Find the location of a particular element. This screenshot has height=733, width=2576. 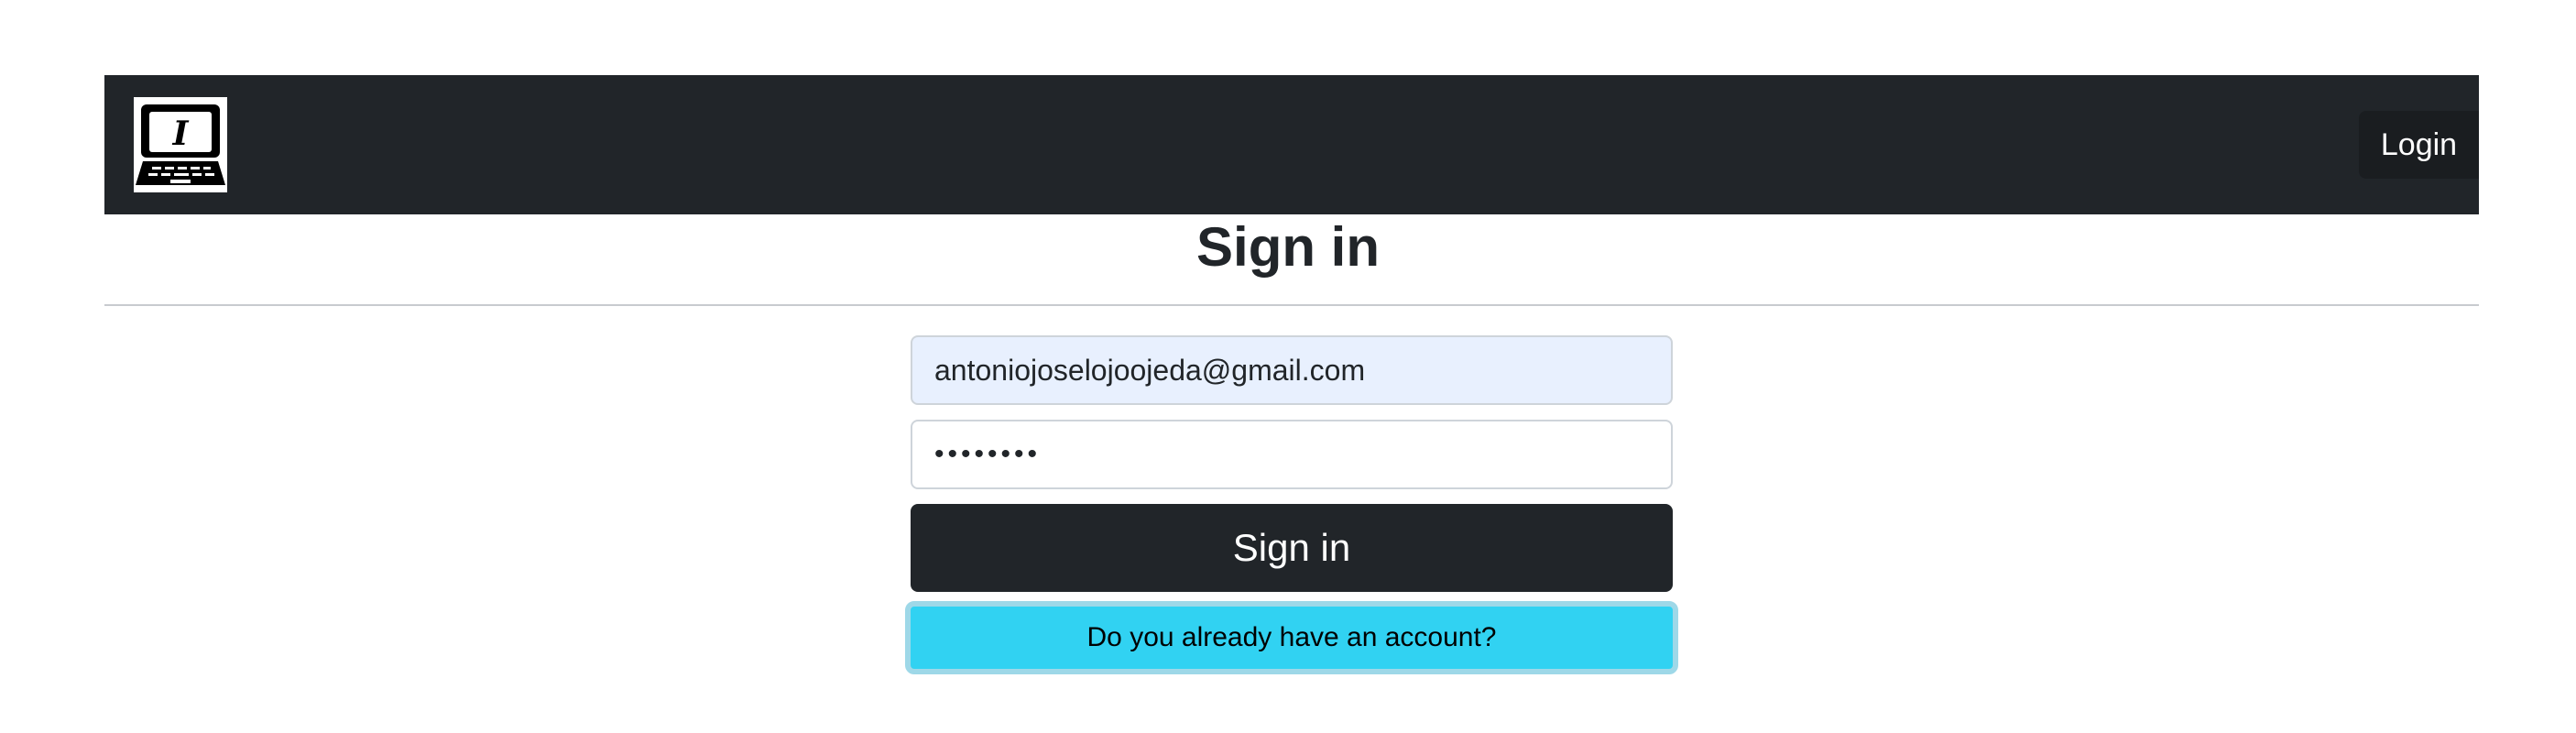

password-field is located at coordinates (1292, 454).